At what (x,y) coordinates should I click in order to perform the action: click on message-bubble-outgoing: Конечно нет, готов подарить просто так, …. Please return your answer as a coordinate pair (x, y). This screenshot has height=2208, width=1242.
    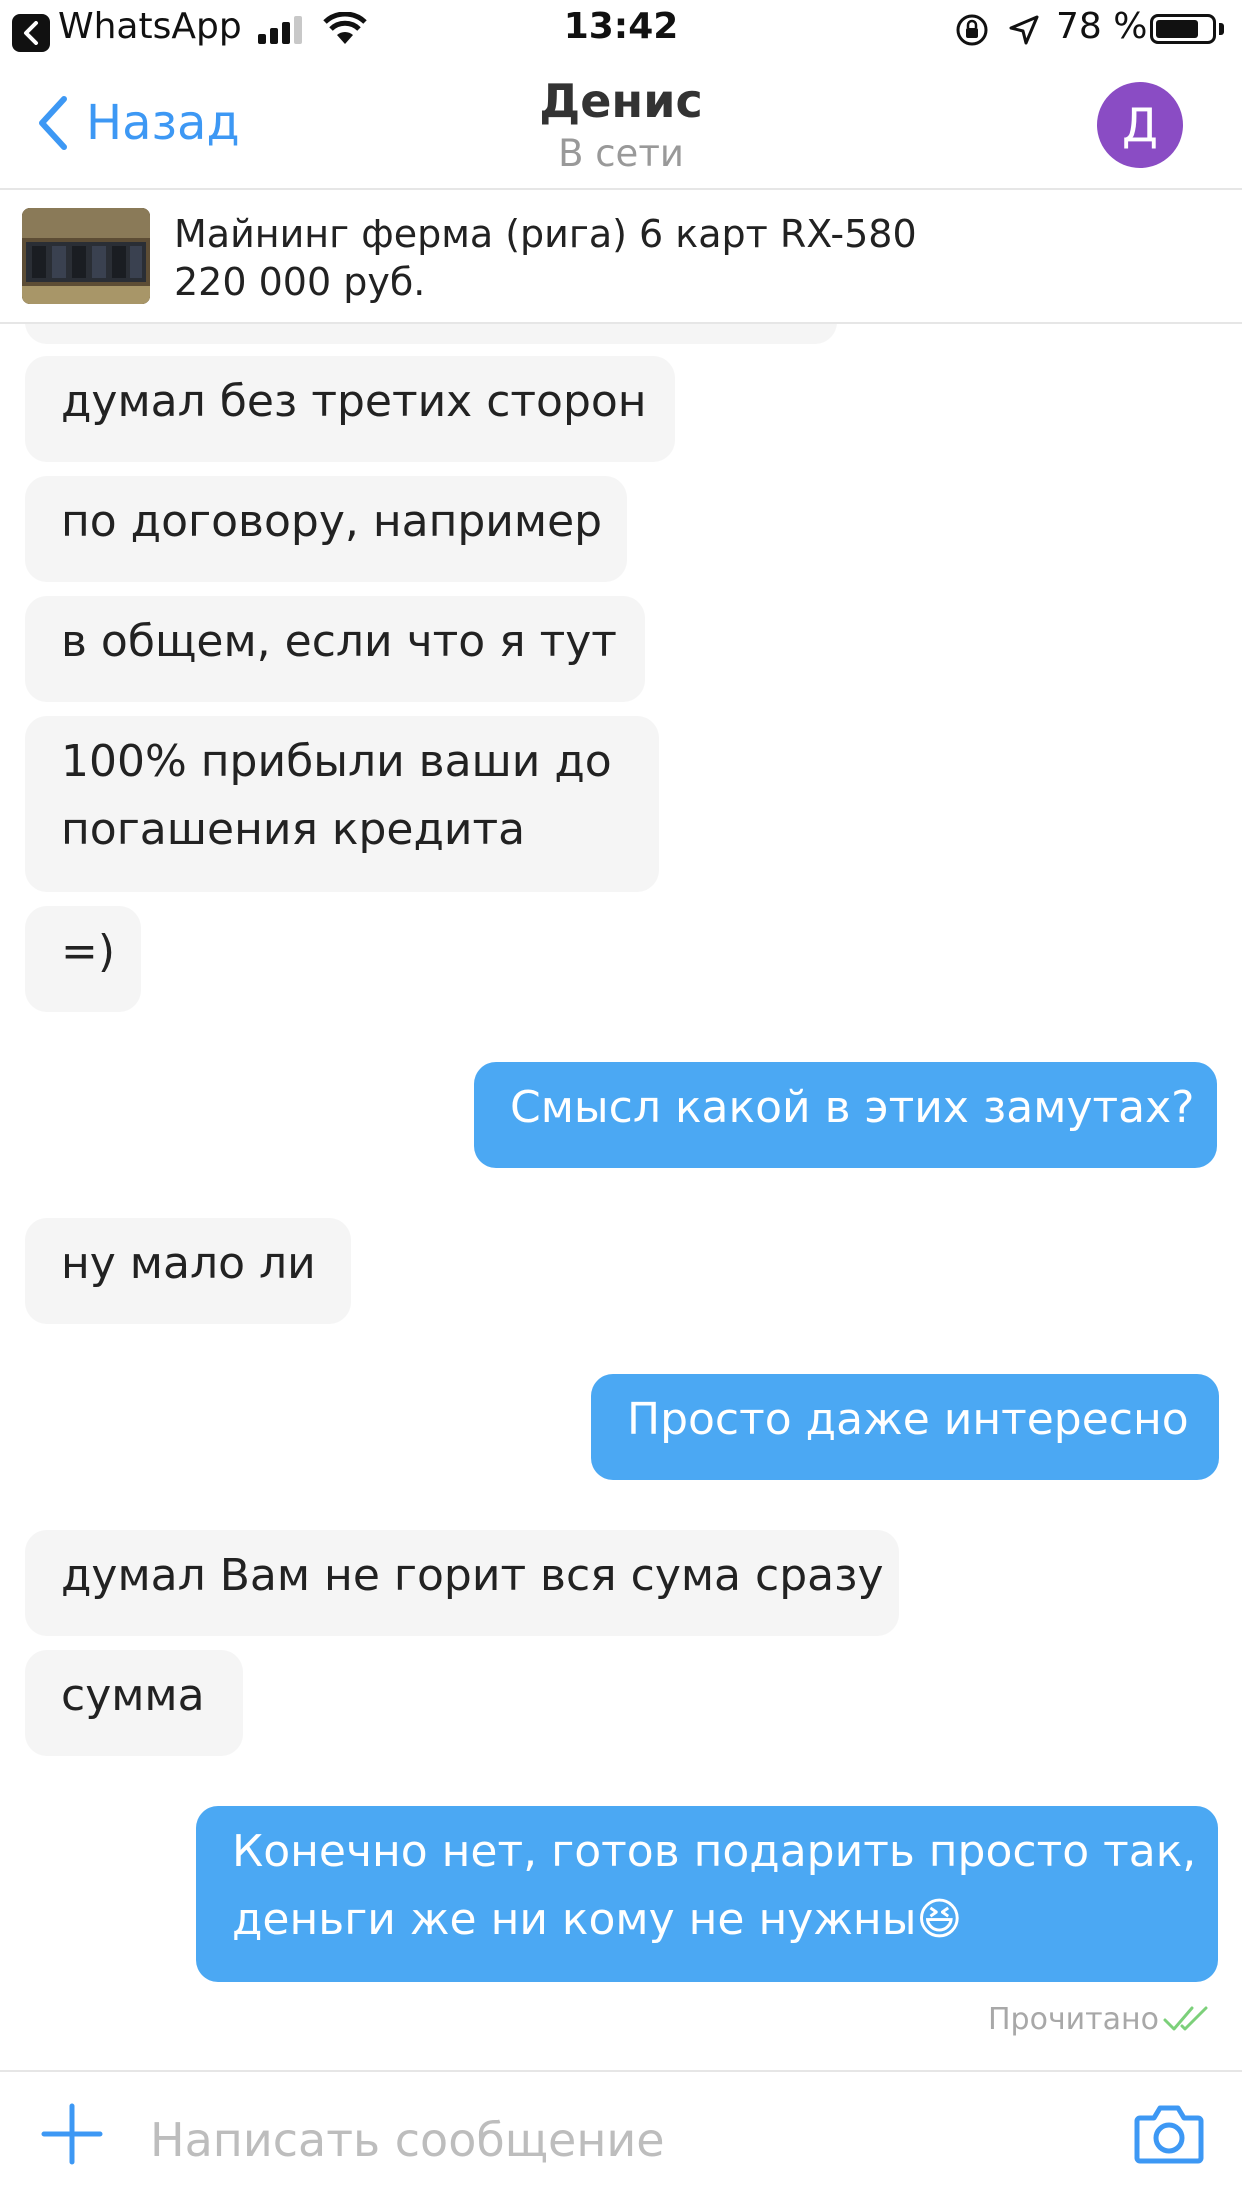
    Looking at the image, I should click on (707, 1894).